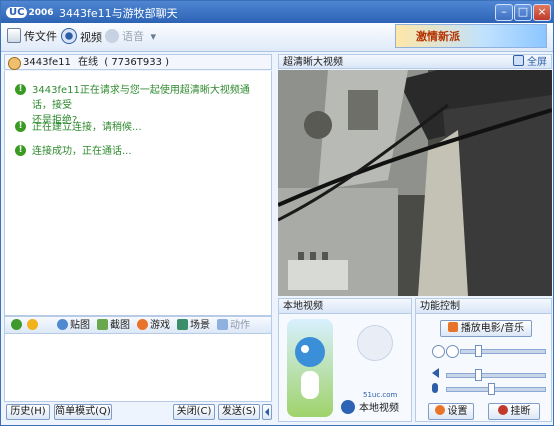  Describe the element at coordinates (310, 352) in the screenshot. I see `mascot-head` at that location.